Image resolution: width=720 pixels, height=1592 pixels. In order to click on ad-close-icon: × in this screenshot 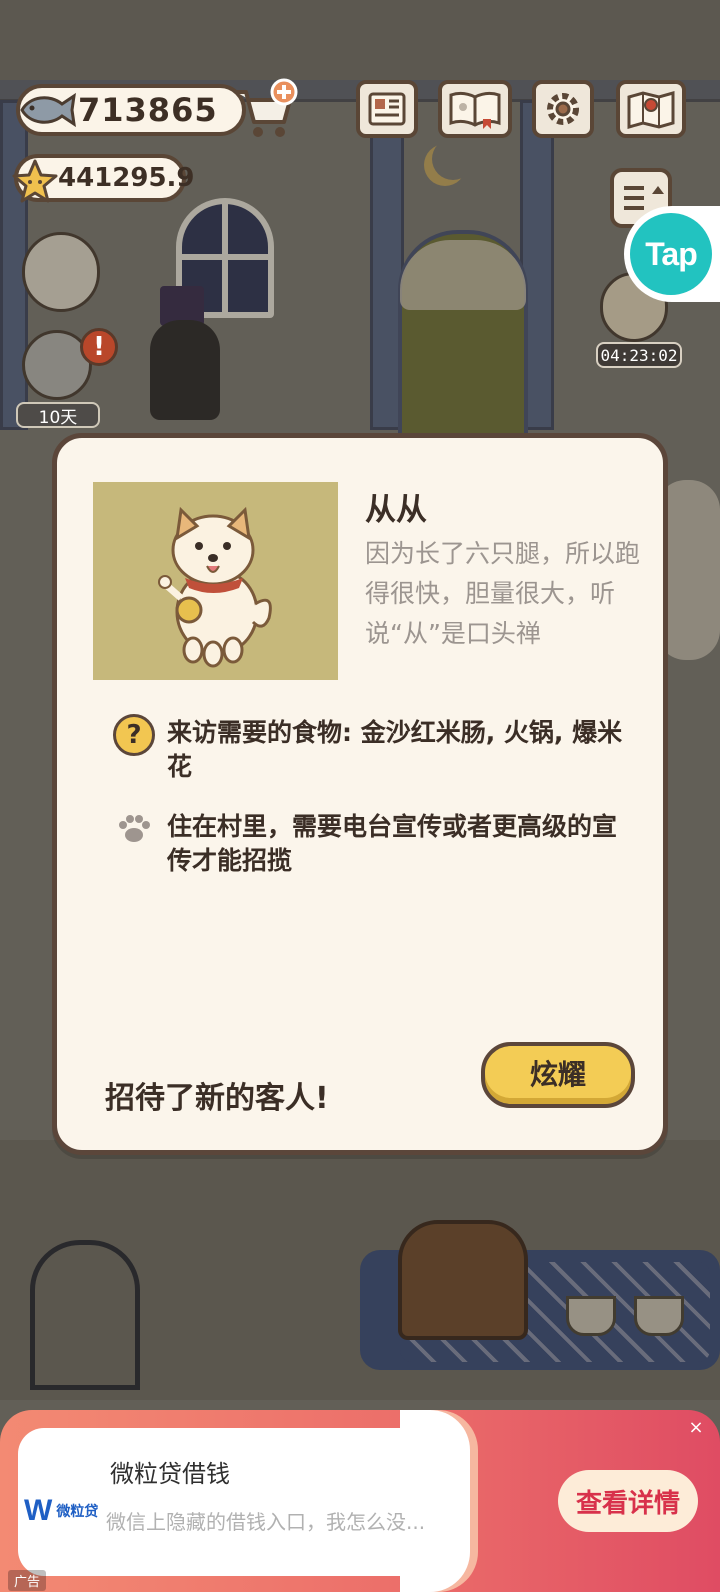, I will do `click(696, 1428)`.